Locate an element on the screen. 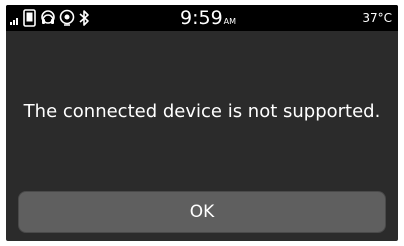 This screenshot has width=404, height=246. clock-time: 9:59 is located at coordinates (201, 18).